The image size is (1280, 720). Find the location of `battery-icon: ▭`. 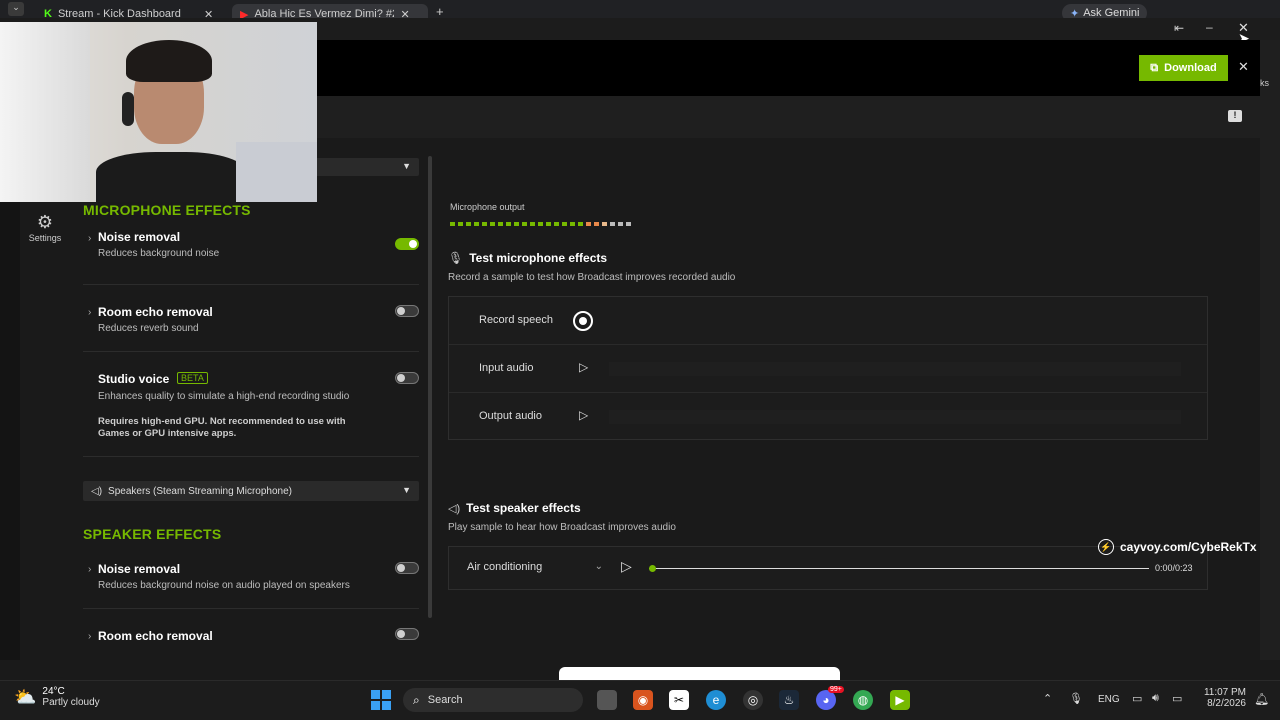

battery-icon: ▭ is located at coordinates (1177, 698).